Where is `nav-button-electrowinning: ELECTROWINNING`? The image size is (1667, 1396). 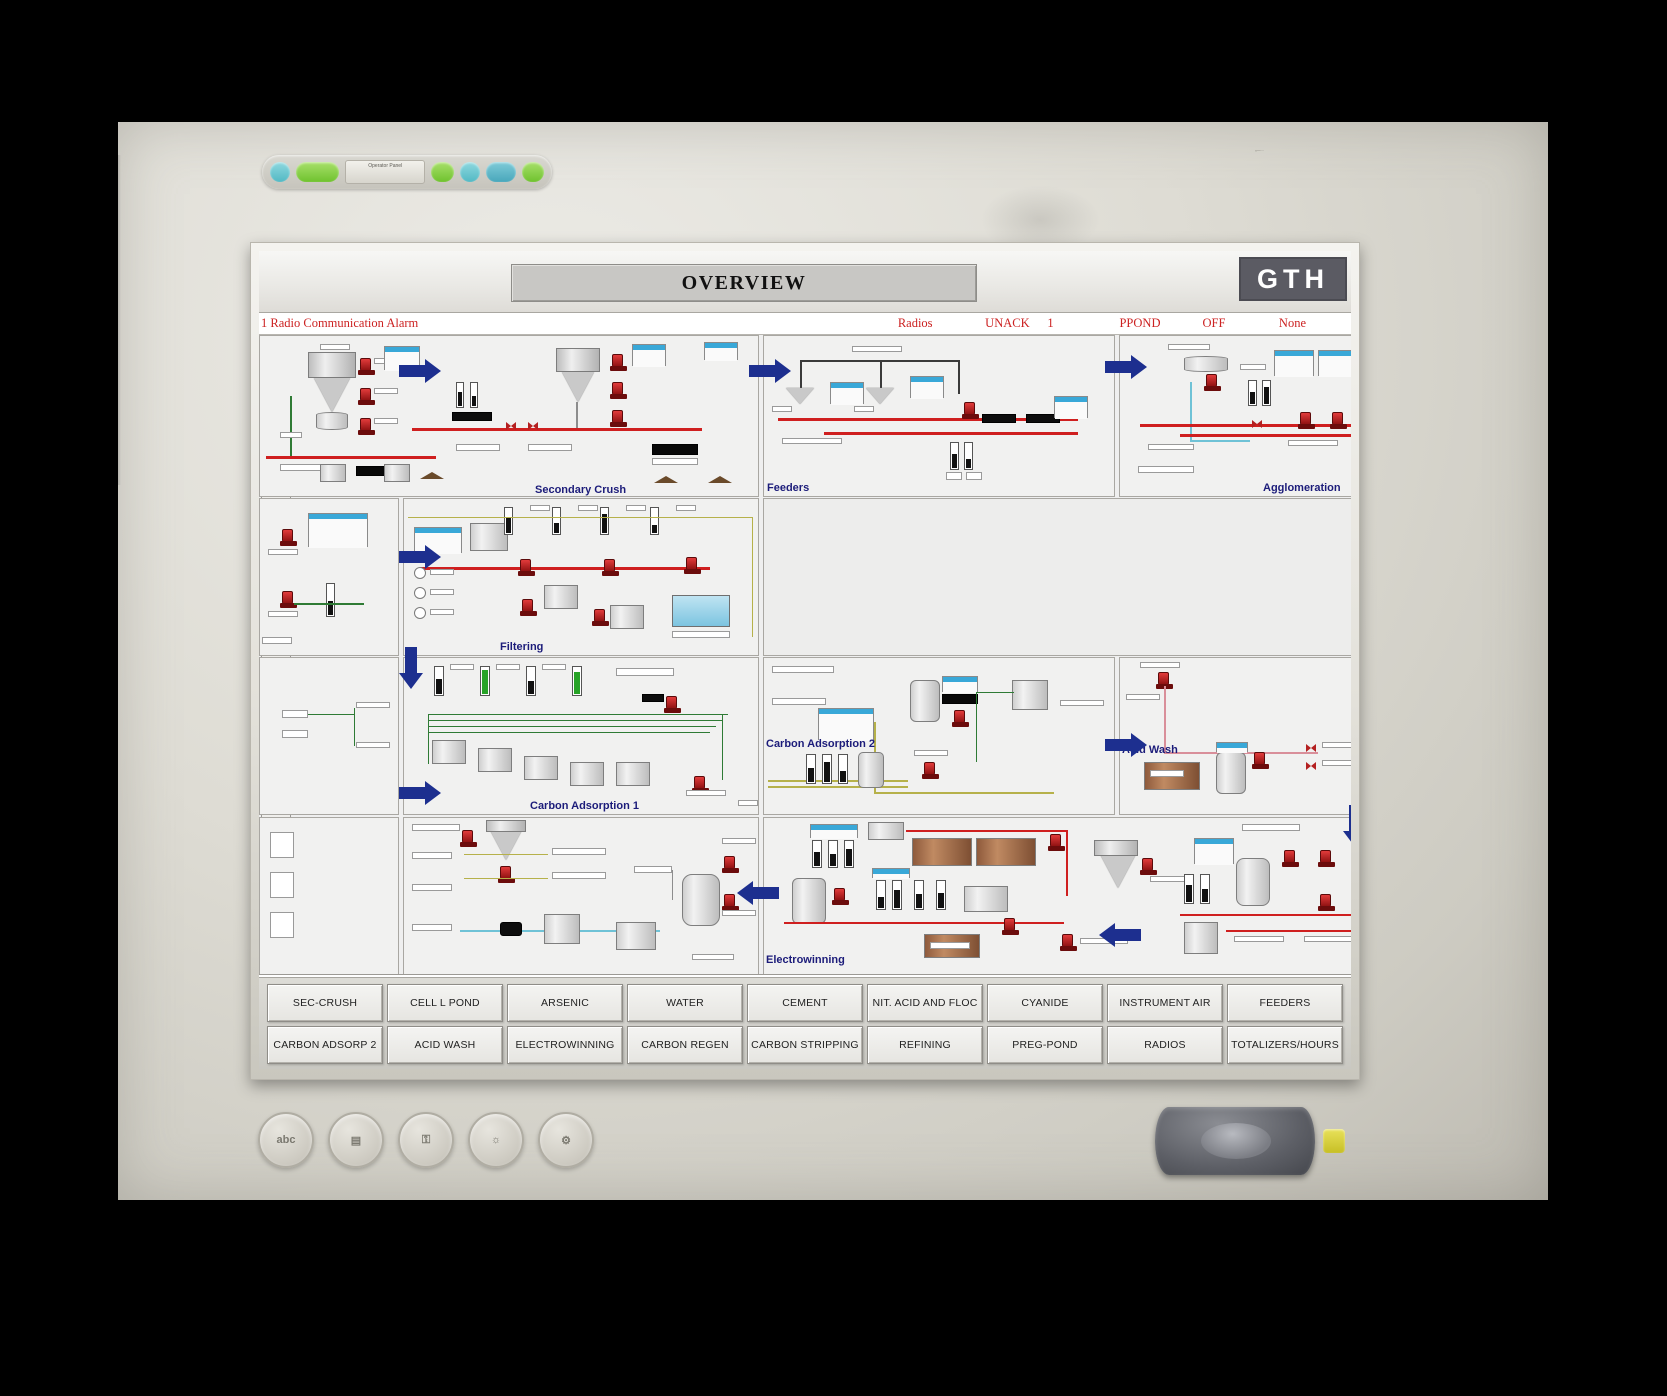
nav-button-electrowinning: ELECTROWINNING is located at coordinates (565, 1045).